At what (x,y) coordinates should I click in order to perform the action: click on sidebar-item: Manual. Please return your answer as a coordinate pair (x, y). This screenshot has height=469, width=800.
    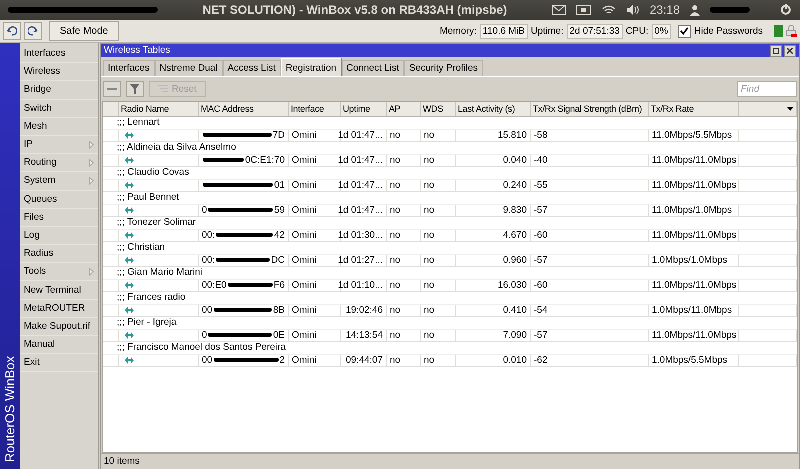
    Looking at the image, I should click on (59, 345).